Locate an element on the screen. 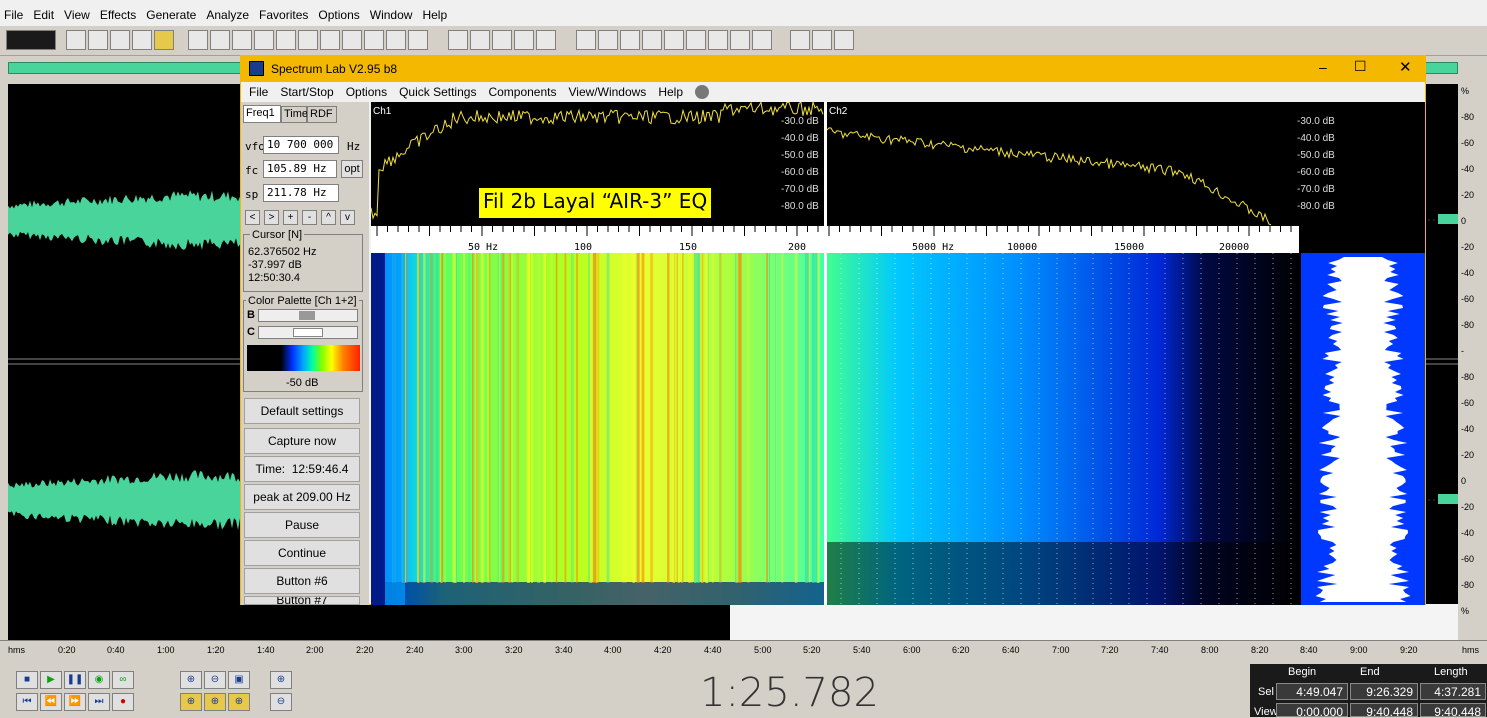 The width and height of the screenshot is (1487, 718). sel-length-field: 4:37.281 is located at coordinates (1453, 691).